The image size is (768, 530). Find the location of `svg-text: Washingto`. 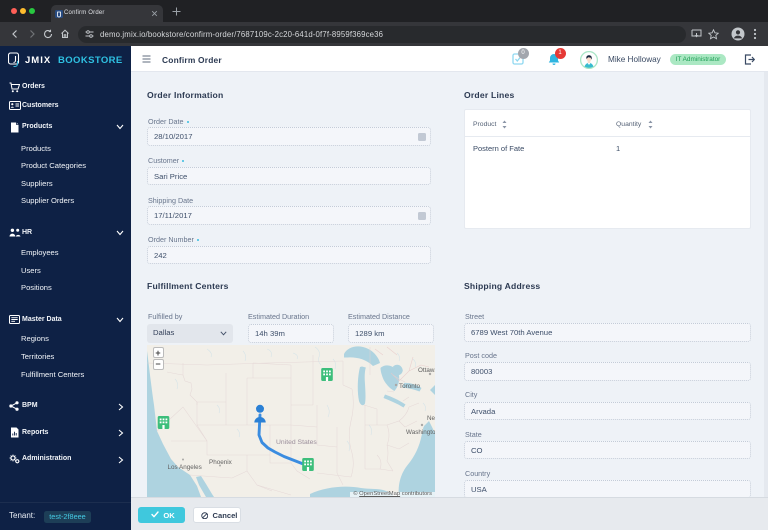

svg-text: Washingto is located at coordinates (420, 432).